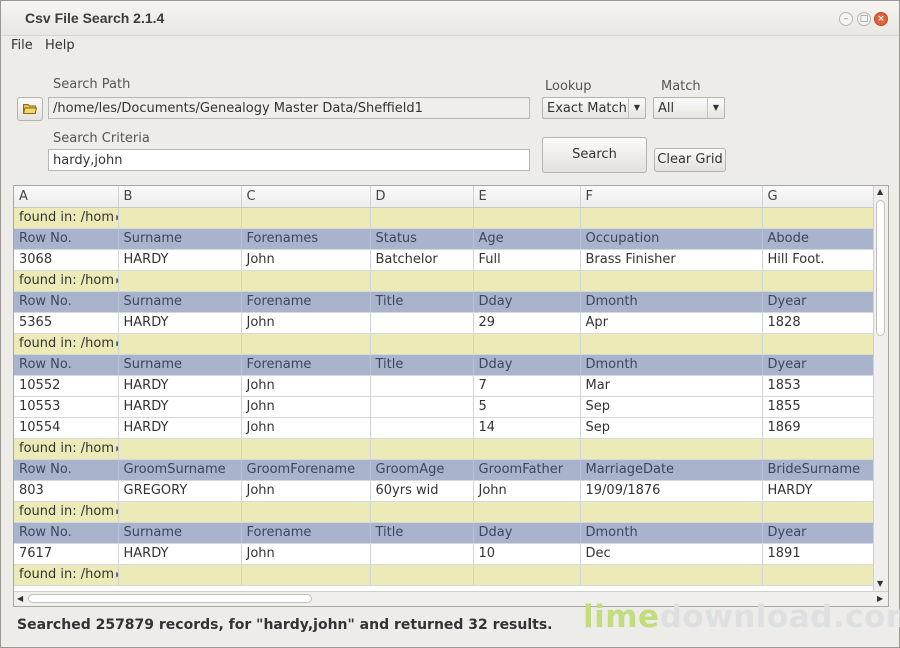 The height and width of the screenshot is (648, 900). What do you see at coordinates (880, 191) in the screenshot?
I see `scroll-up-icon: ▲` at bounding box center [880, 191].